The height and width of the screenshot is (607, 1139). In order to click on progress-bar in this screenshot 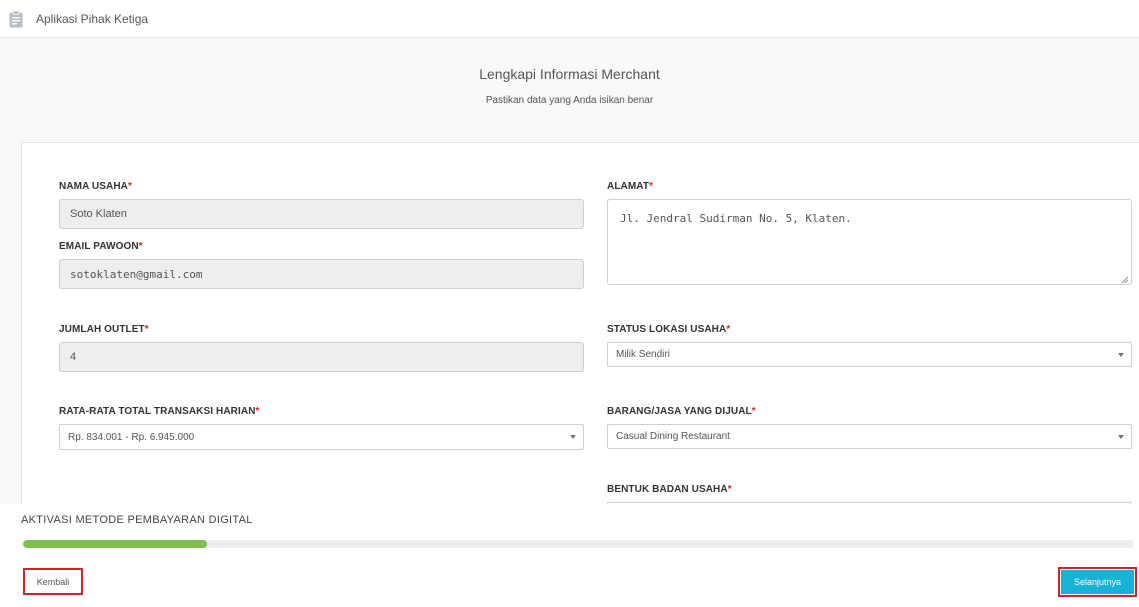, I will do `click(578, 544)`.